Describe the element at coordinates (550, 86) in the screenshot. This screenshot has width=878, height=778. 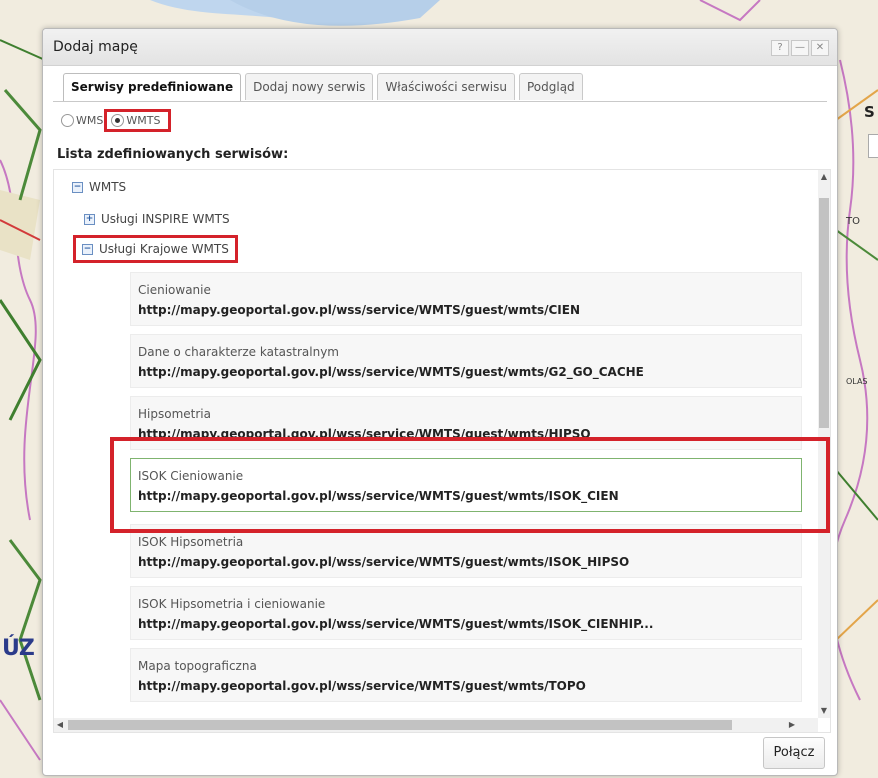
I see `tab-preview: Podgląd` at that location.